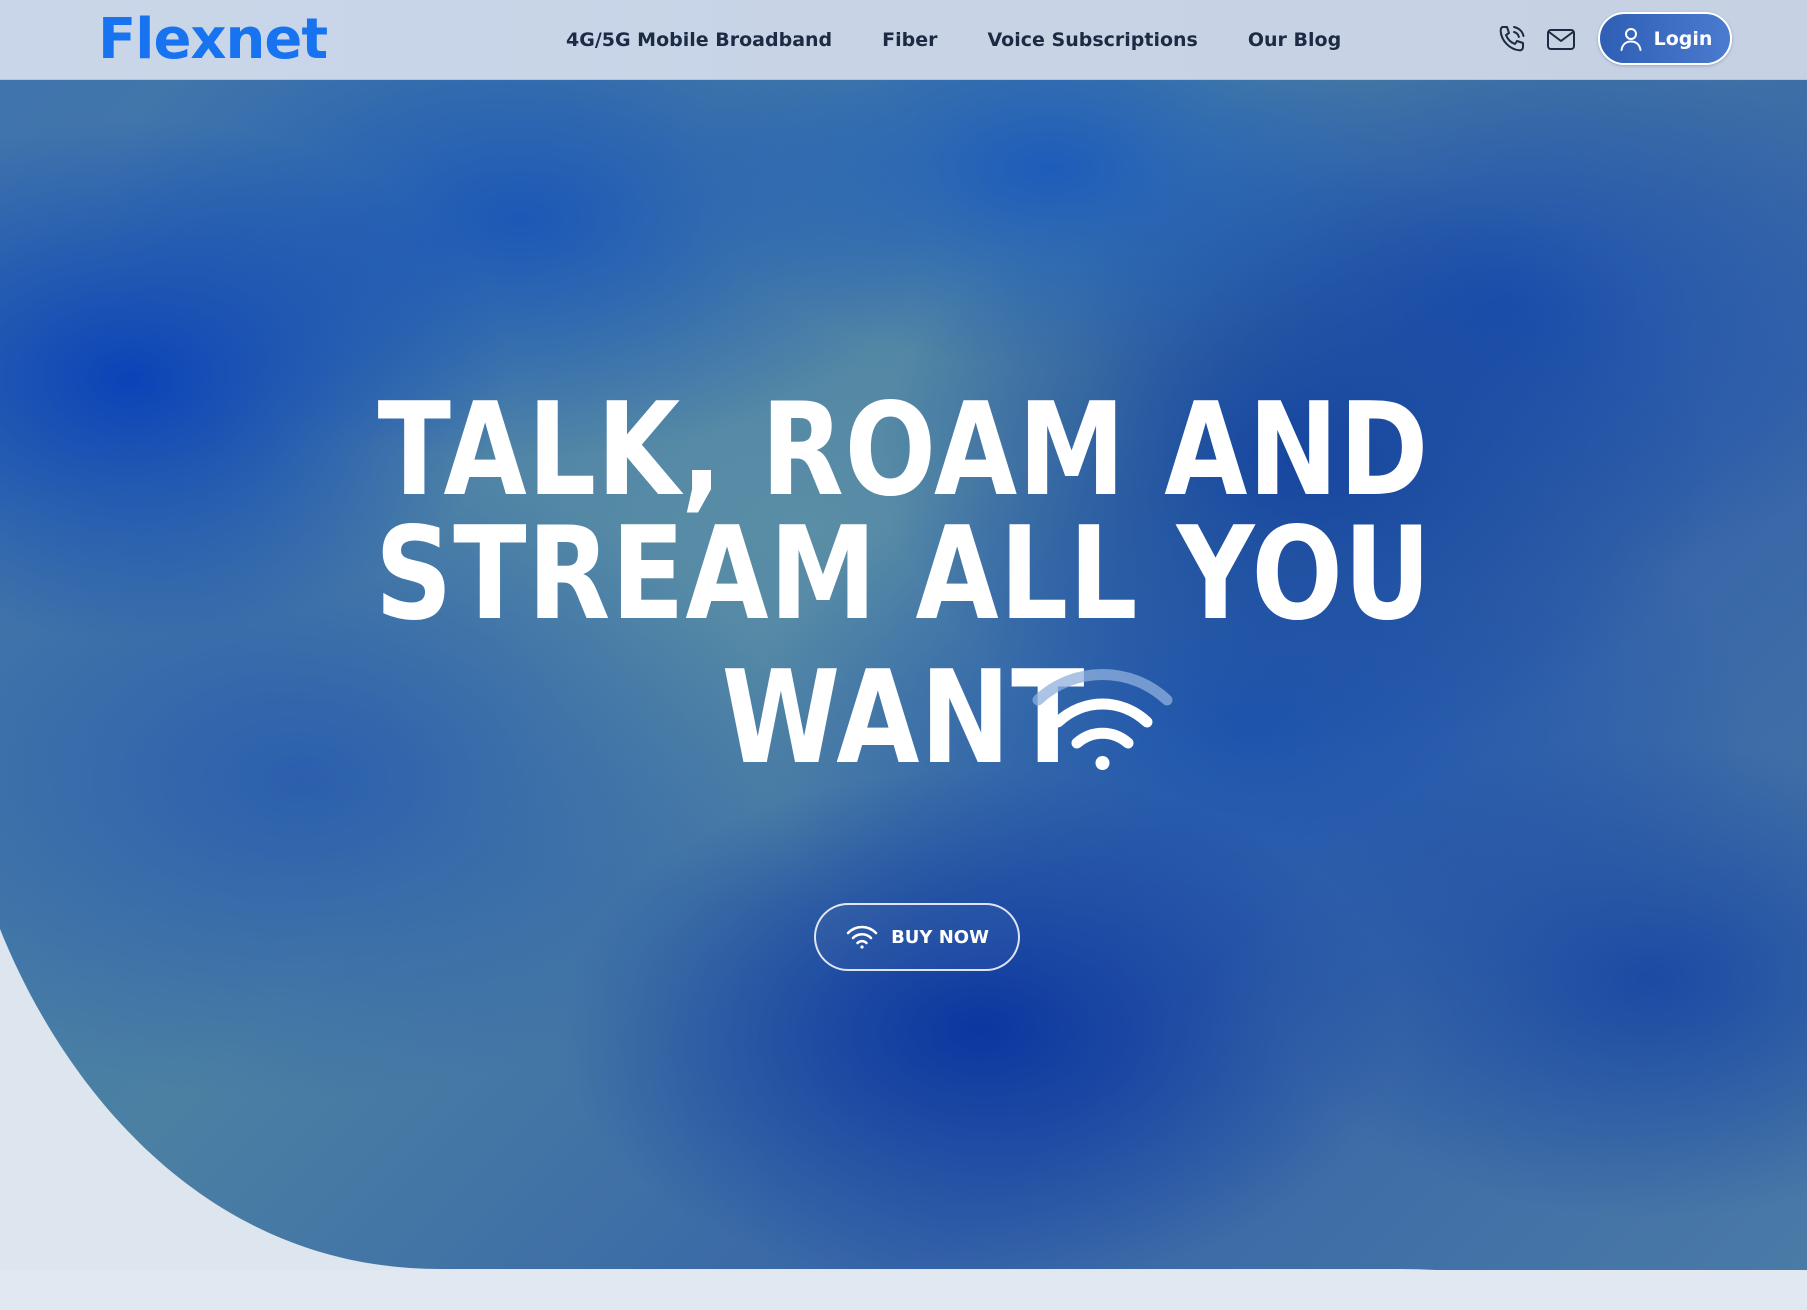 This screenshot has height=1310, width=1807. I want to click on mail-icon, so click(1561, 39).